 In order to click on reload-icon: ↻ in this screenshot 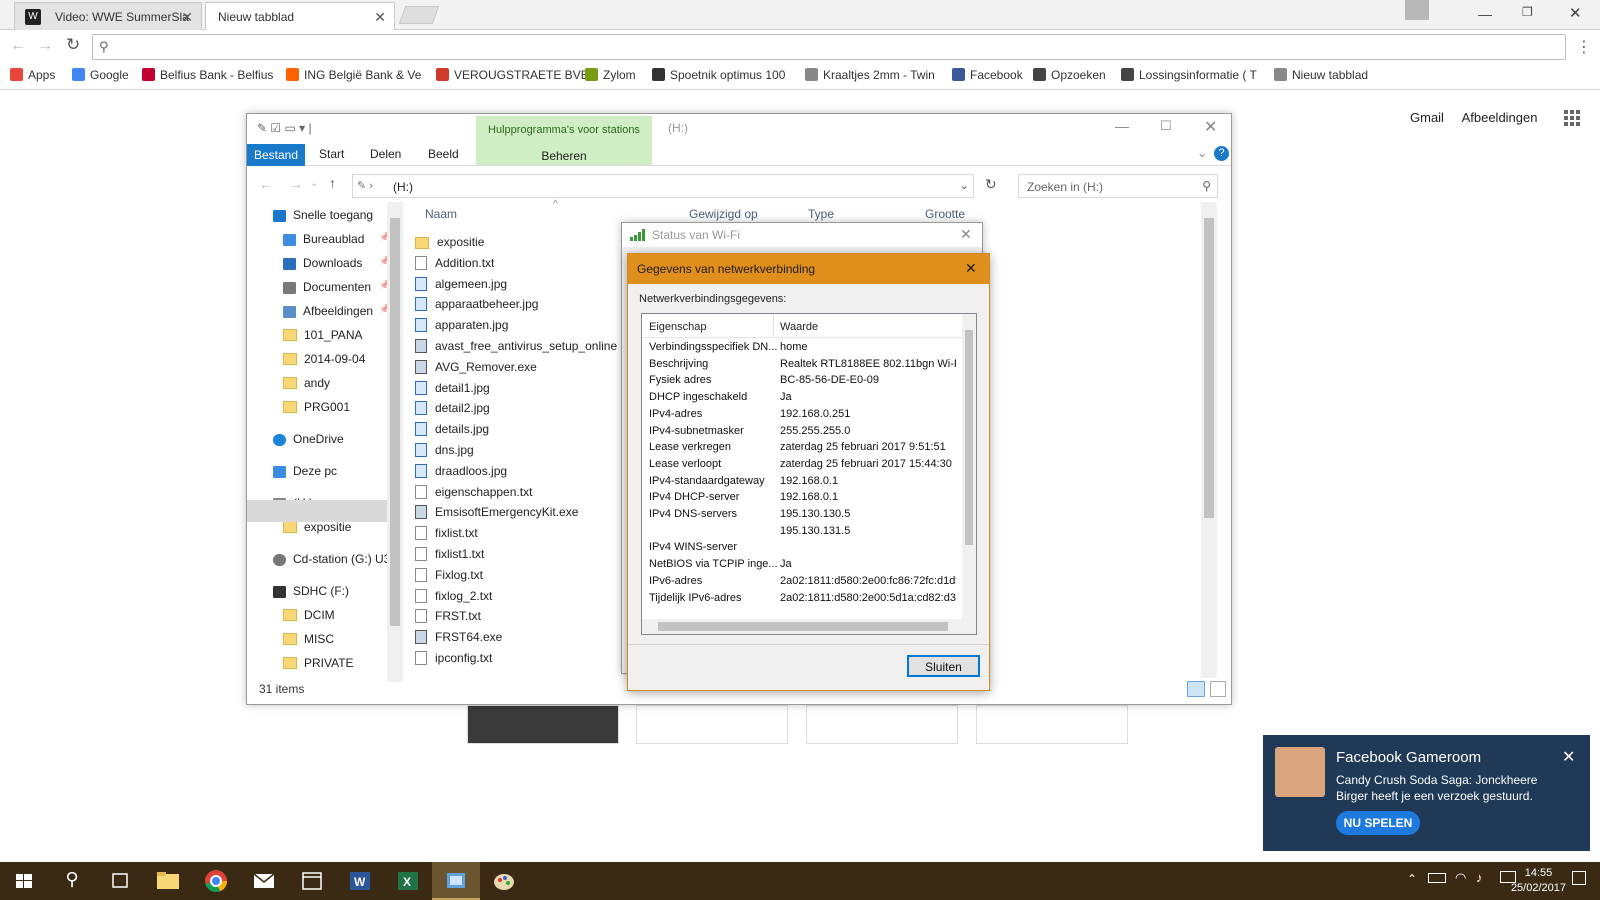, I will do `click(73, 45)`.